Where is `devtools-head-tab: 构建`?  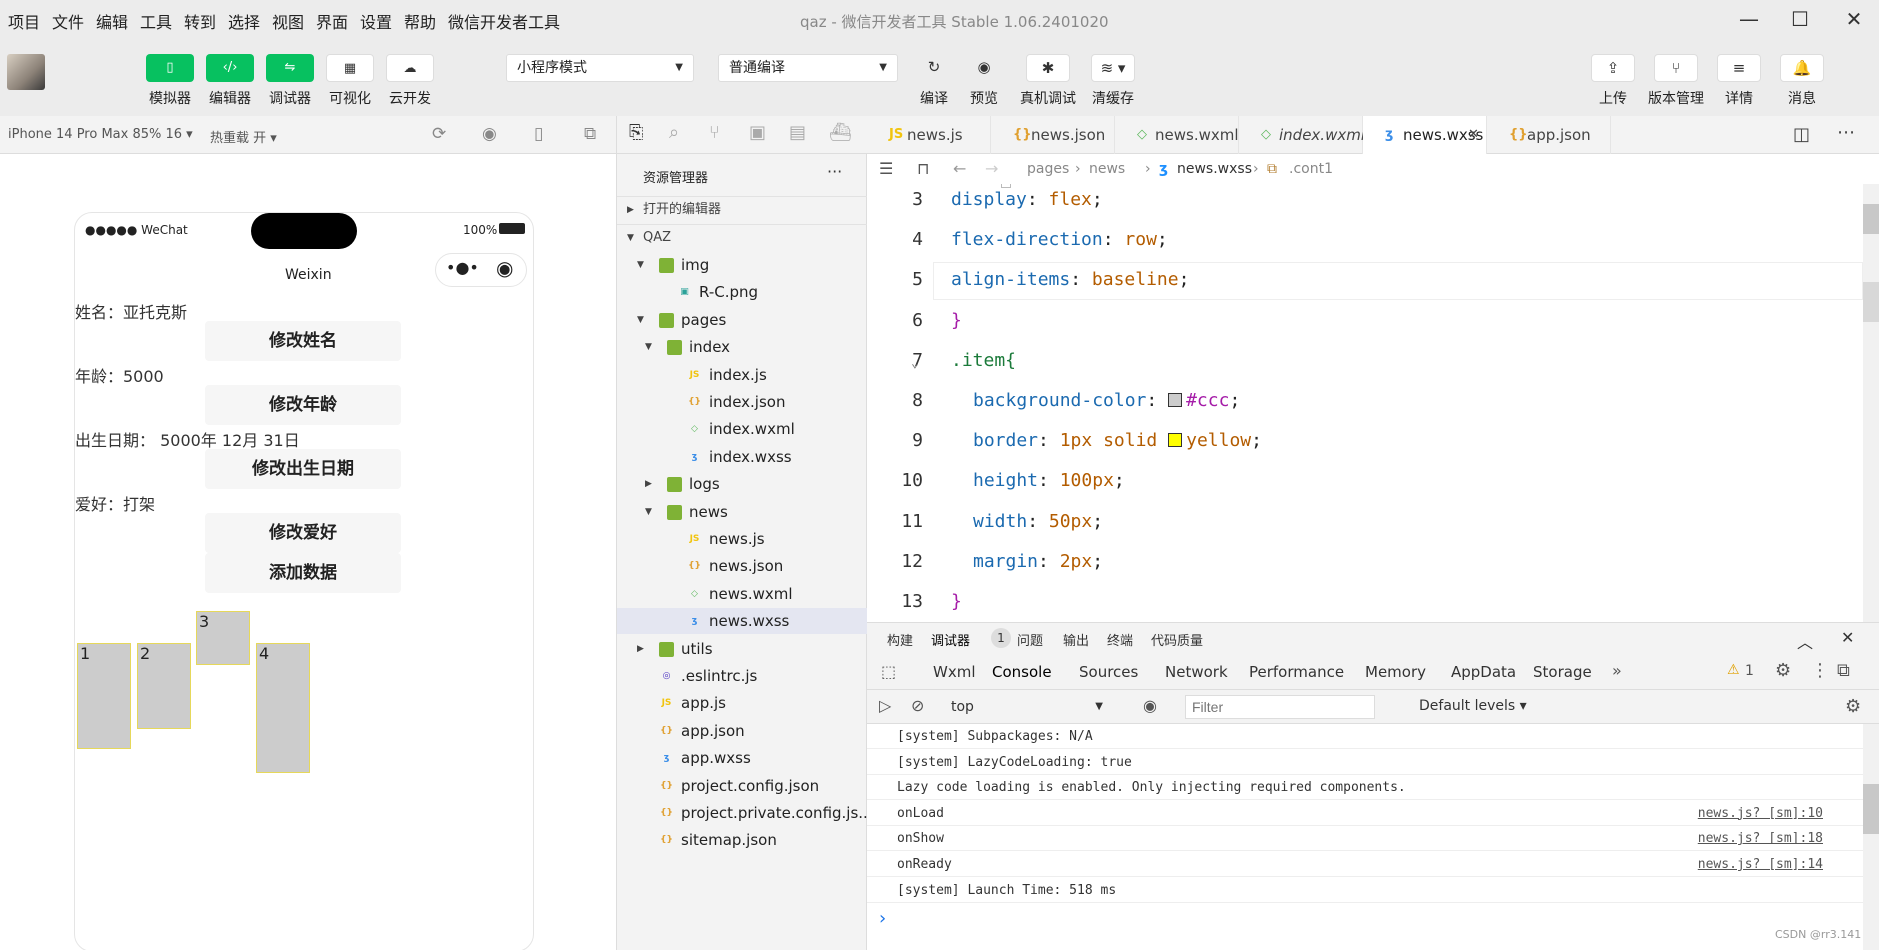 devtools-head-tab: 构建 is located at coordinates (900, 639).